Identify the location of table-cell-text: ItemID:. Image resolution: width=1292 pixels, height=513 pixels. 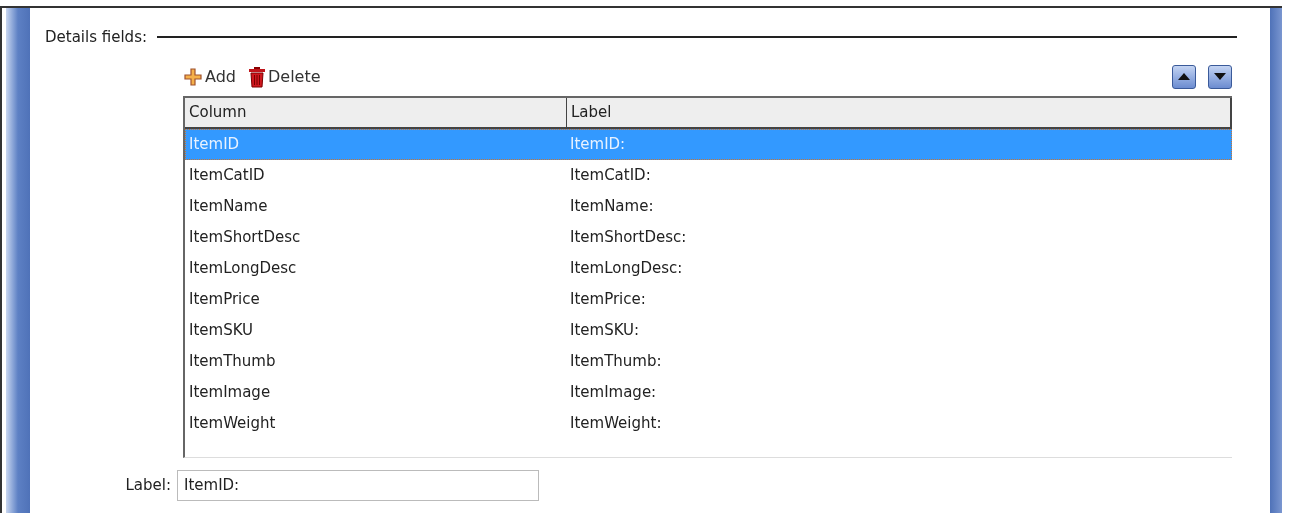
(598, 144).